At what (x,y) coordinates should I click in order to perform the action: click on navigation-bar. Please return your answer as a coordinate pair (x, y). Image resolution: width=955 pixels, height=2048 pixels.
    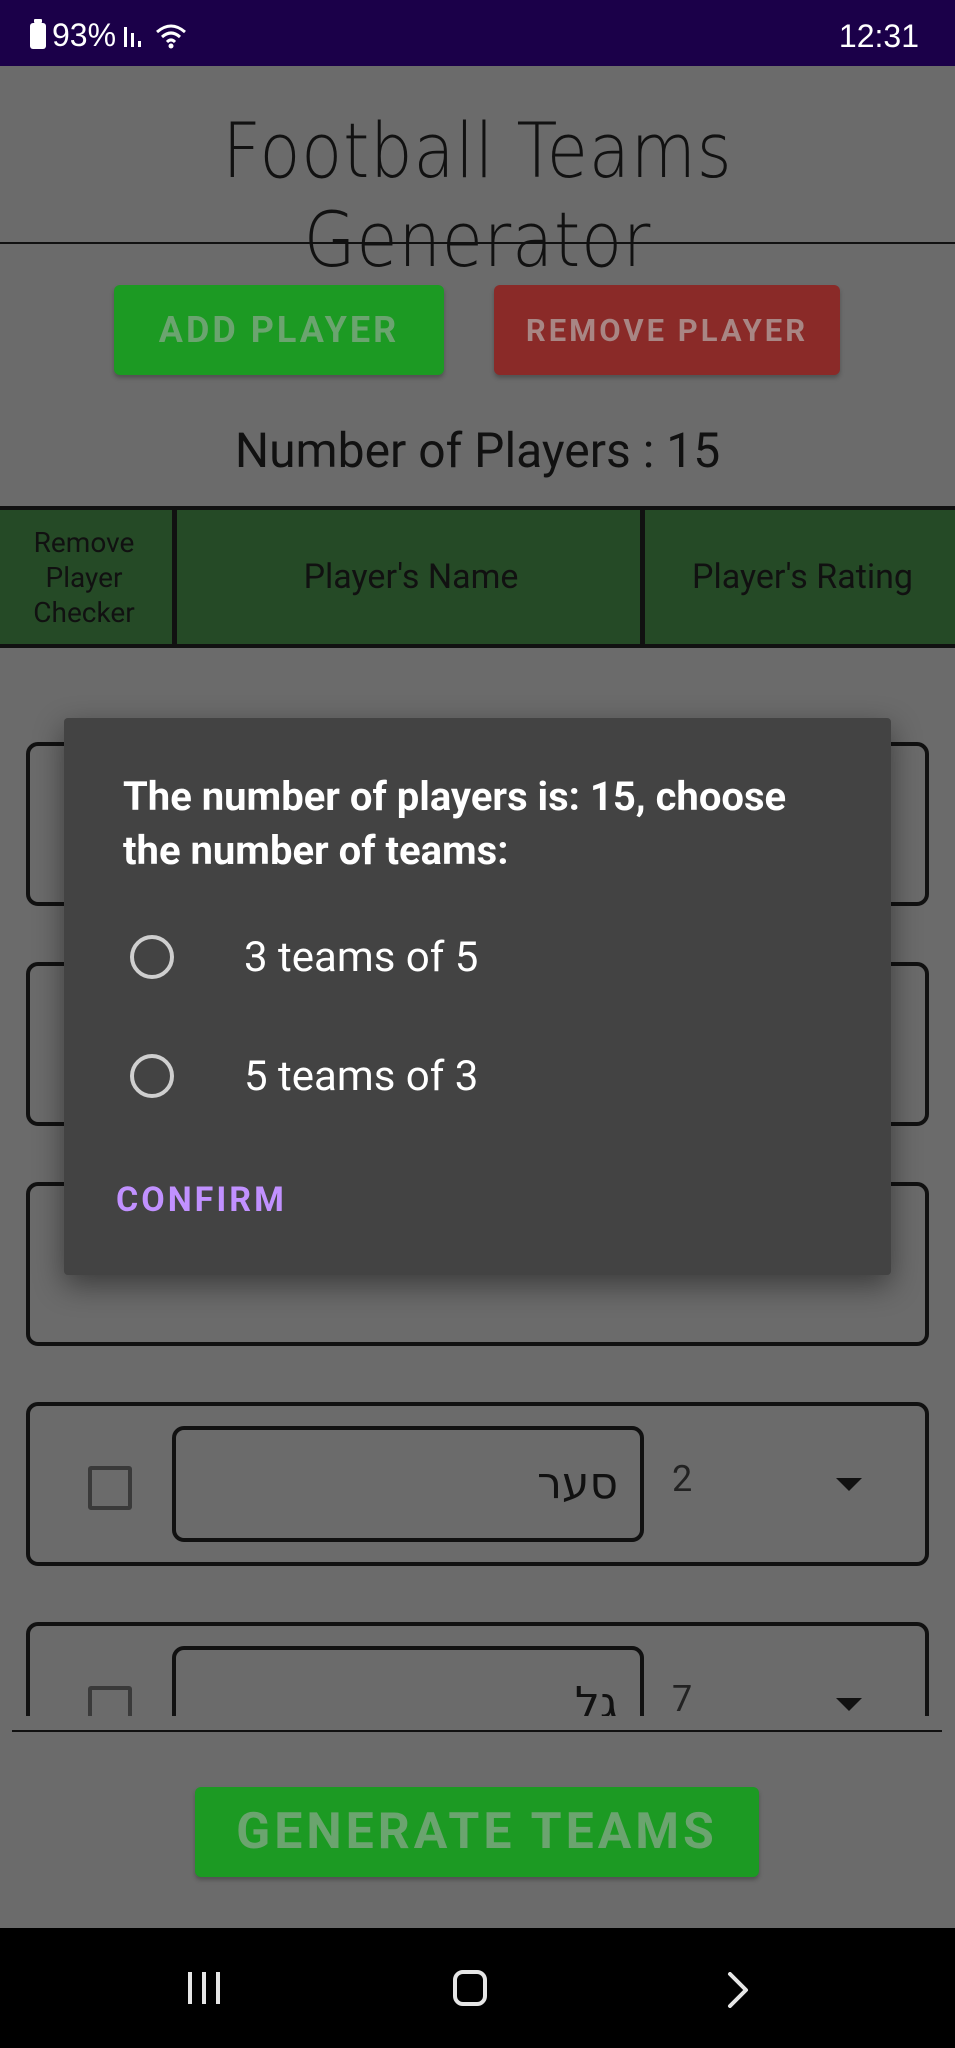
    Looking at the image, I should click on (477, 1988).